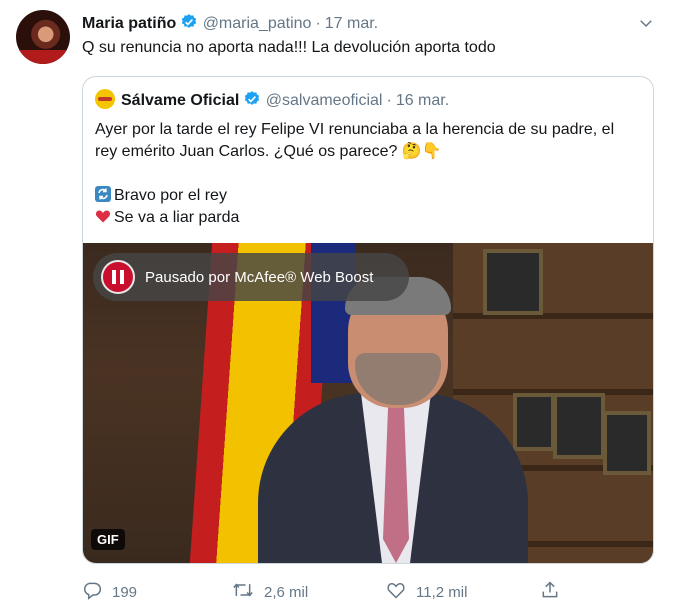 This screenshot has height=616, width=677. I want to click on reply-count: 199, so click(125, 592).